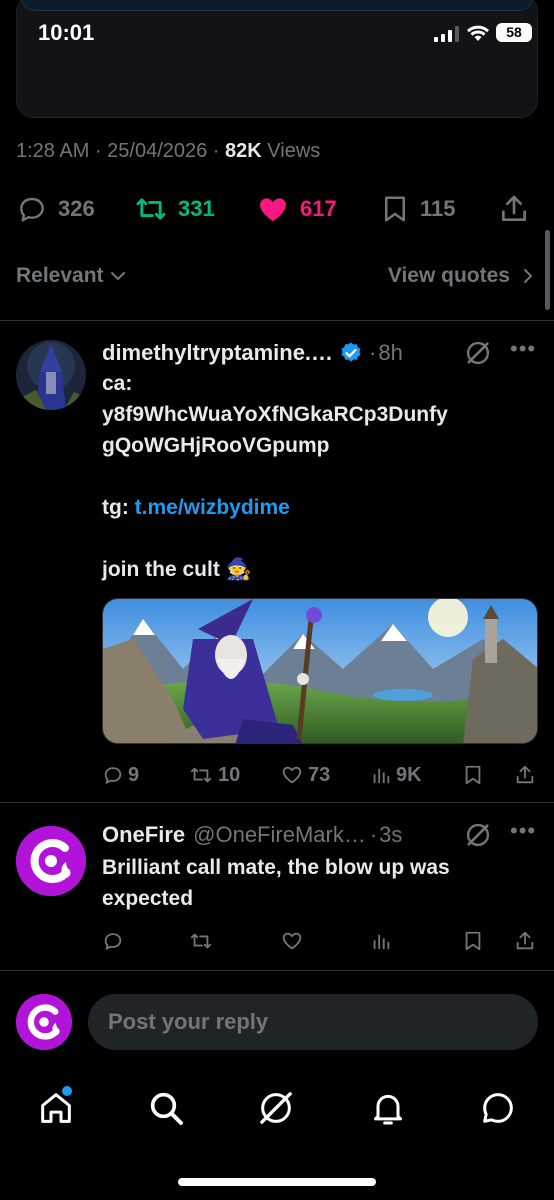 The width and height of the screenshot is (554, 1200). Describe the element at coordinates (277, 1182) in the screenshot. I see `home-indicator` at that location.